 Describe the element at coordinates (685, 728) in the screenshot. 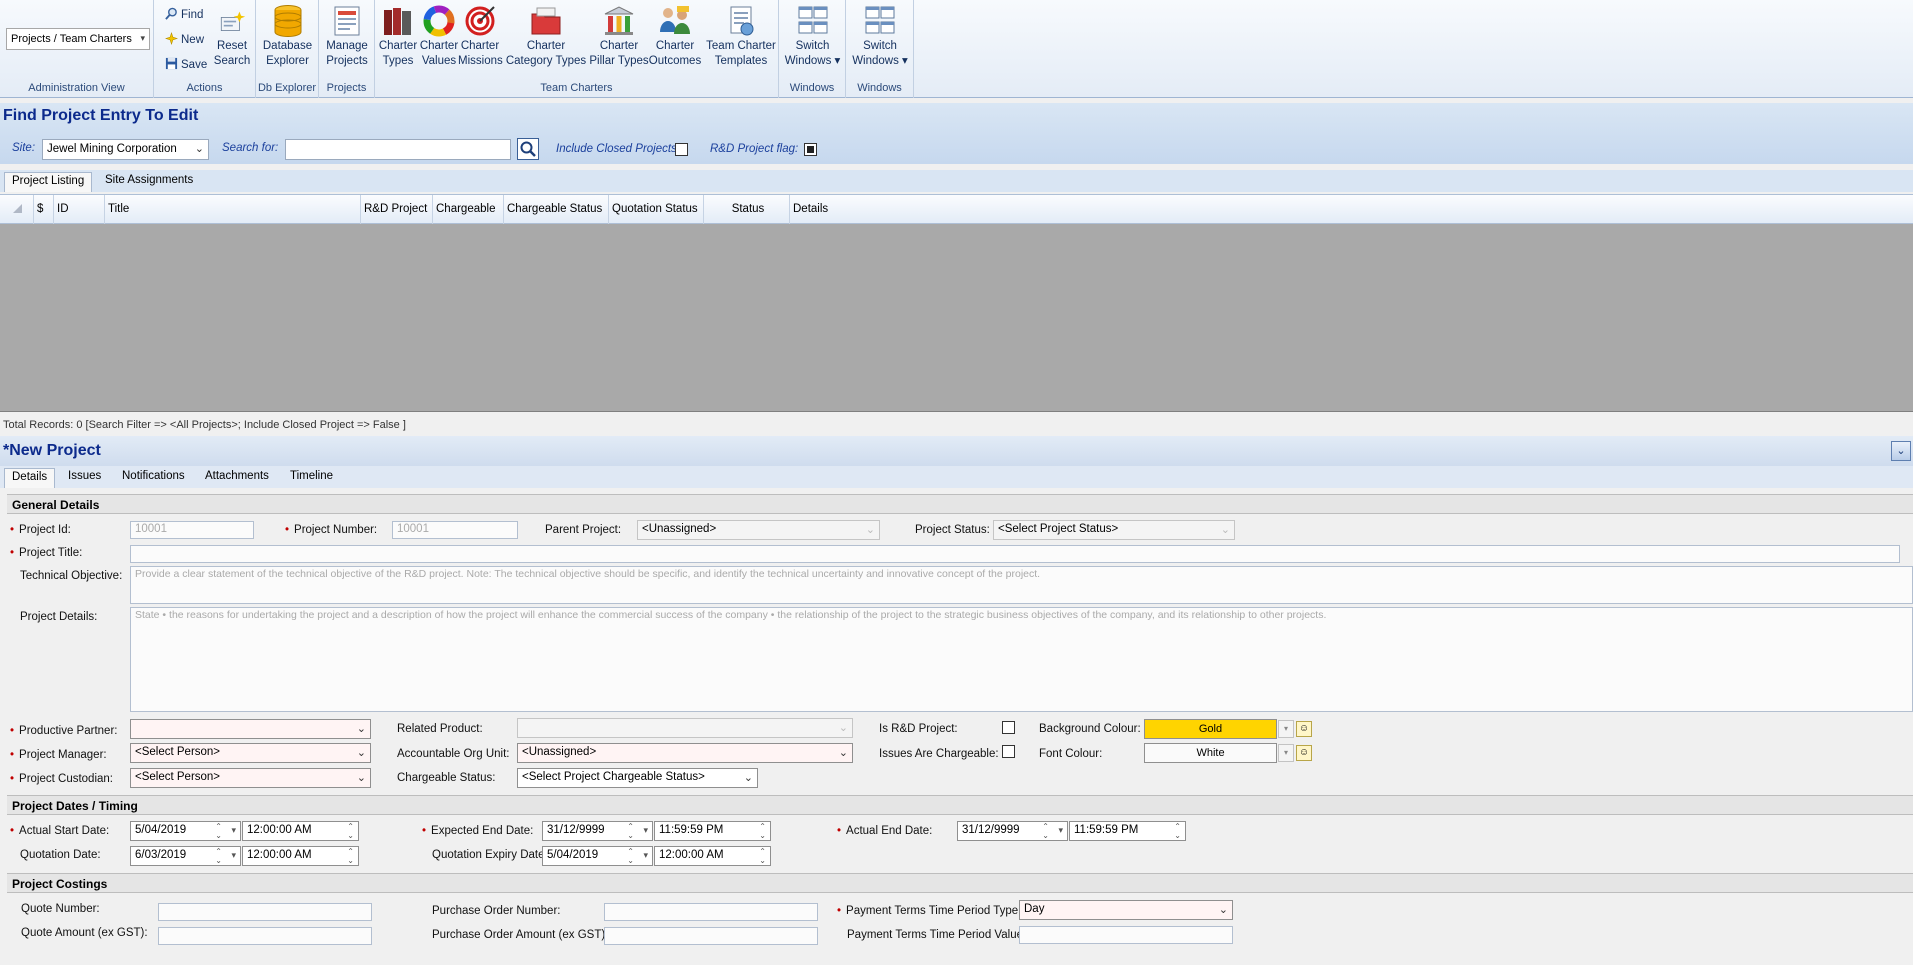

I see `related-product-select: ⌄` at that location.